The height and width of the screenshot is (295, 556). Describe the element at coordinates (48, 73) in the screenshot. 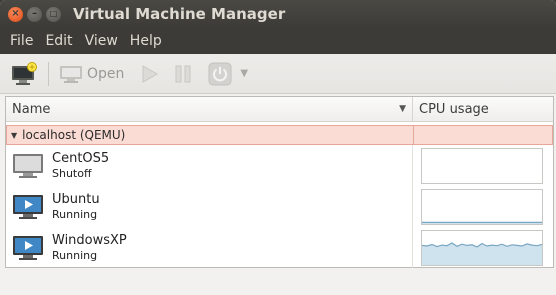

I see `toolbar-separator` at that location.